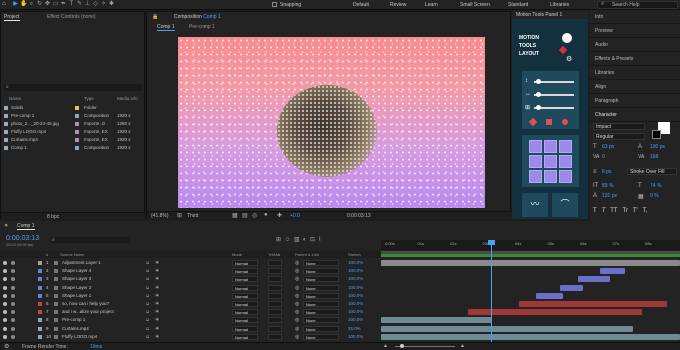  Describe the element at coordinates (625, 211) in the screenshot. I see `small-caps-button: Tr` at that location.